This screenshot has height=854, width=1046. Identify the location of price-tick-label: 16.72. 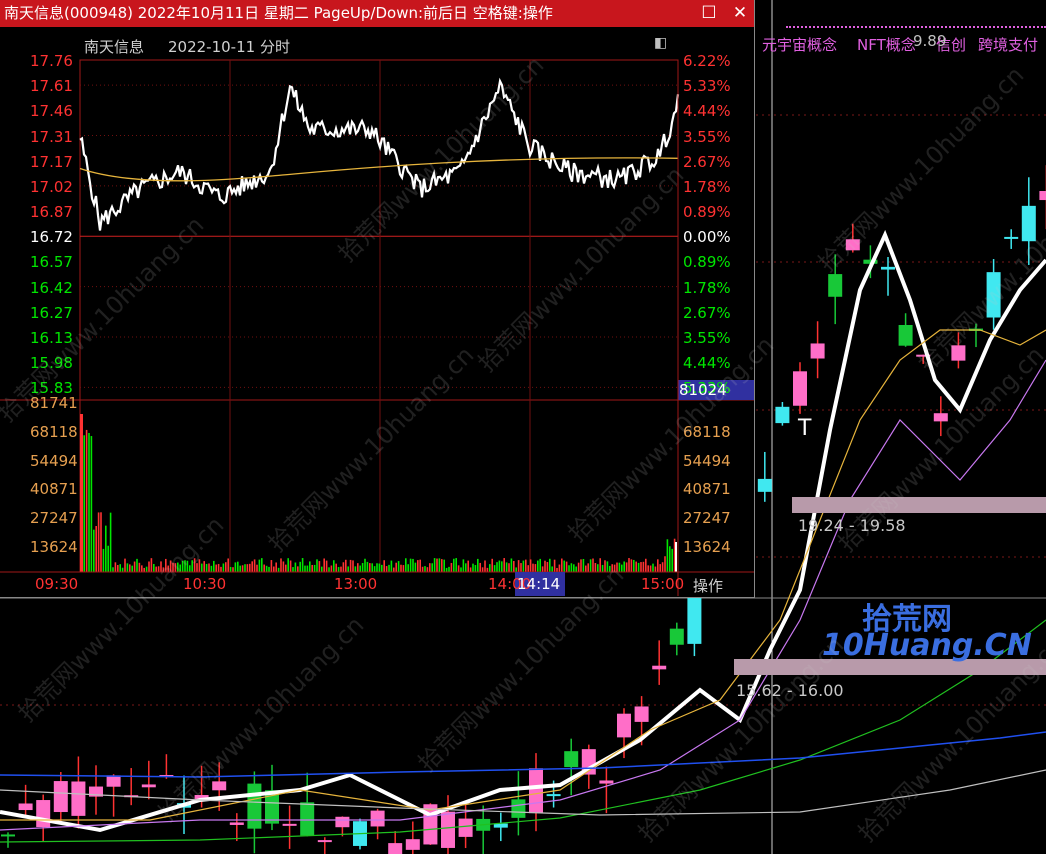
(51, 237).